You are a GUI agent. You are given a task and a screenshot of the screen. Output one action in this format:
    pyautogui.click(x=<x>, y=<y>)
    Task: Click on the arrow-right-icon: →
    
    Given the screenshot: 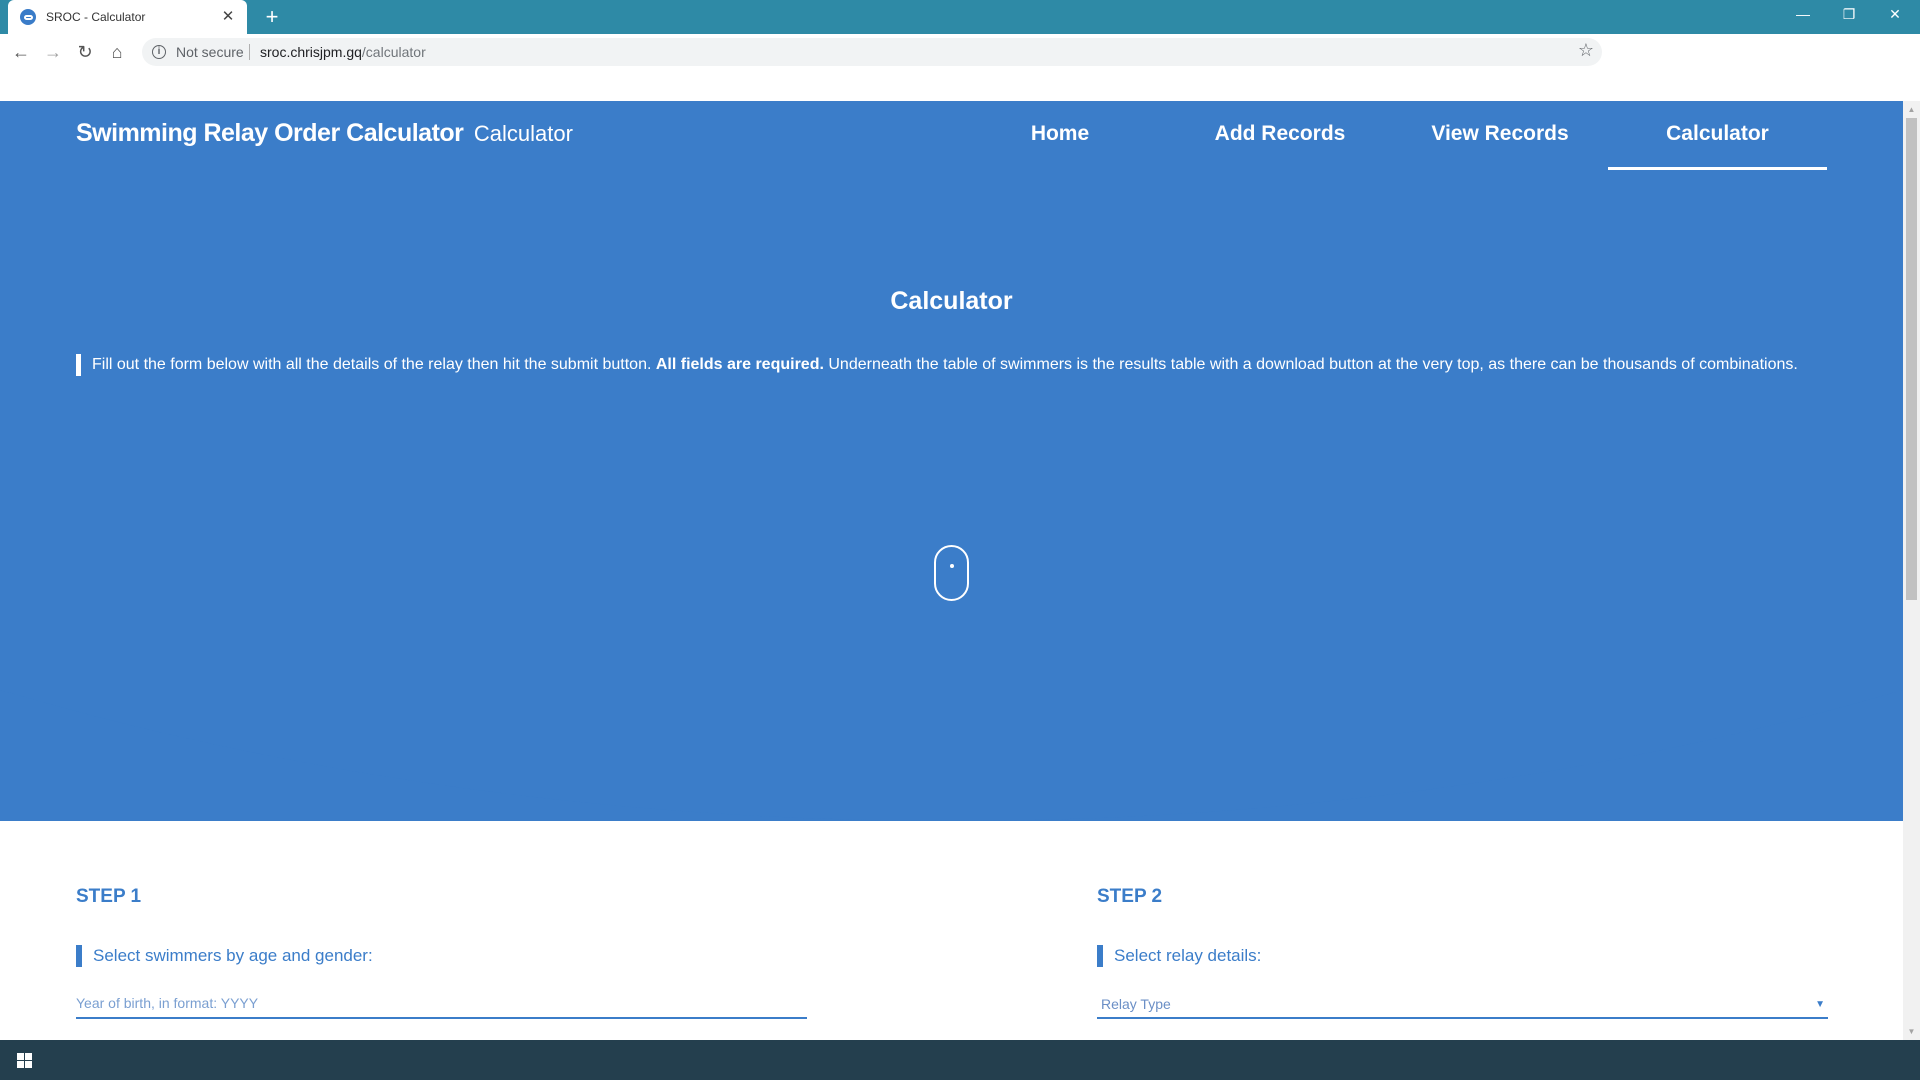 What is the action you would take?
    pyautogui.click(x=53, y=52)
    